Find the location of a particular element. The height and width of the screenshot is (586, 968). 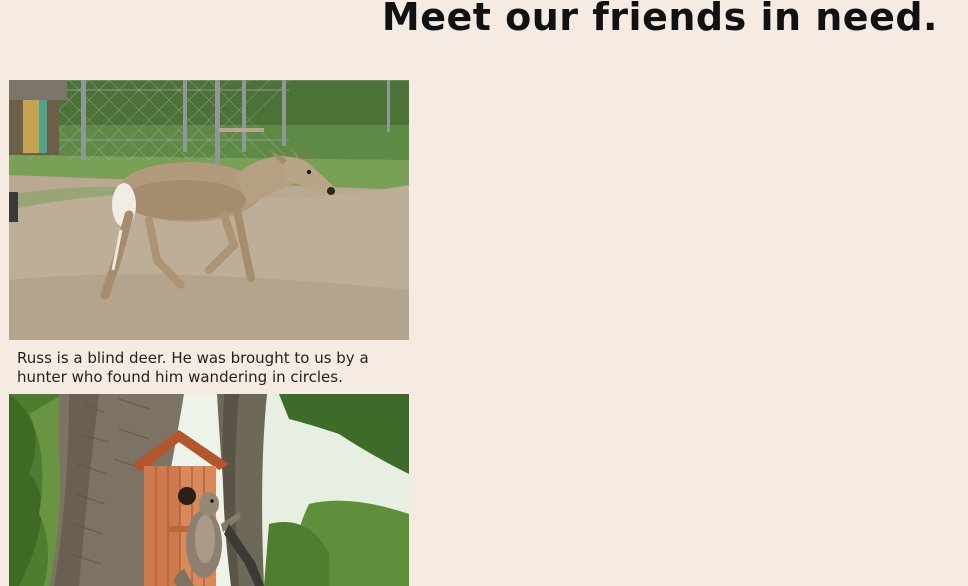

page-title: Meet our friends in need. is located at coordinates (659, 19).